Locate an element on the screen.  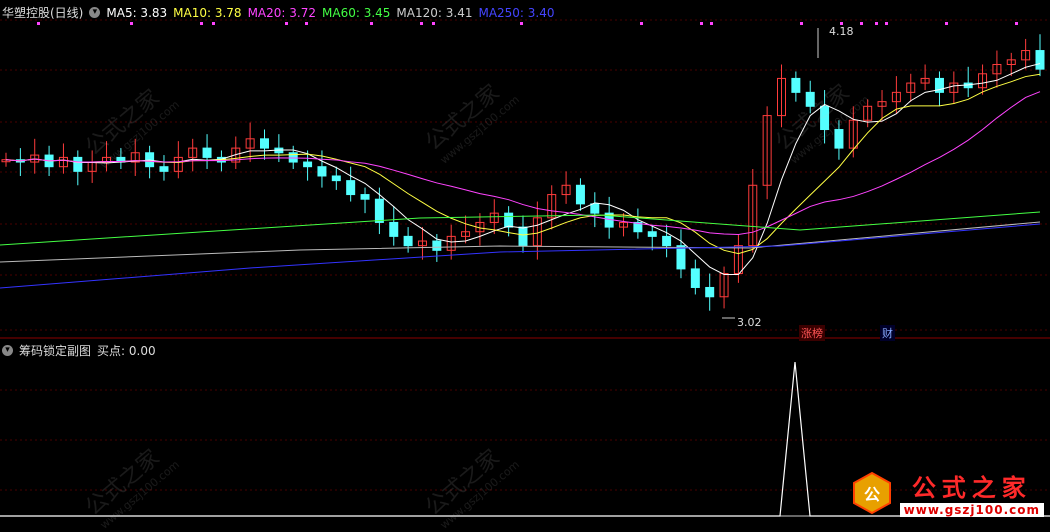
stock-title: 华塑控股(日线) is located at coordinates (42, 12).